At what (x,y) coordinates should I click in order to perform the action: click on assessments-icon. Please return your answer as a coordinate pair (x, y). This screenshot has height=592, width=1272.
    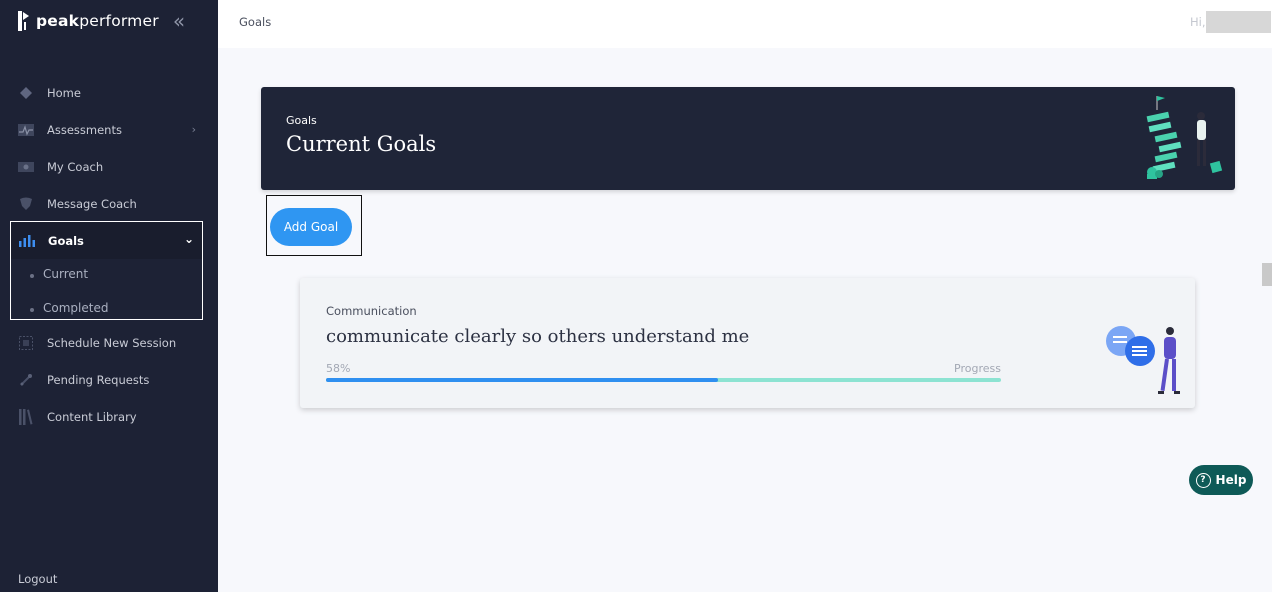
    Looking at the image, I should click on (26, 130).